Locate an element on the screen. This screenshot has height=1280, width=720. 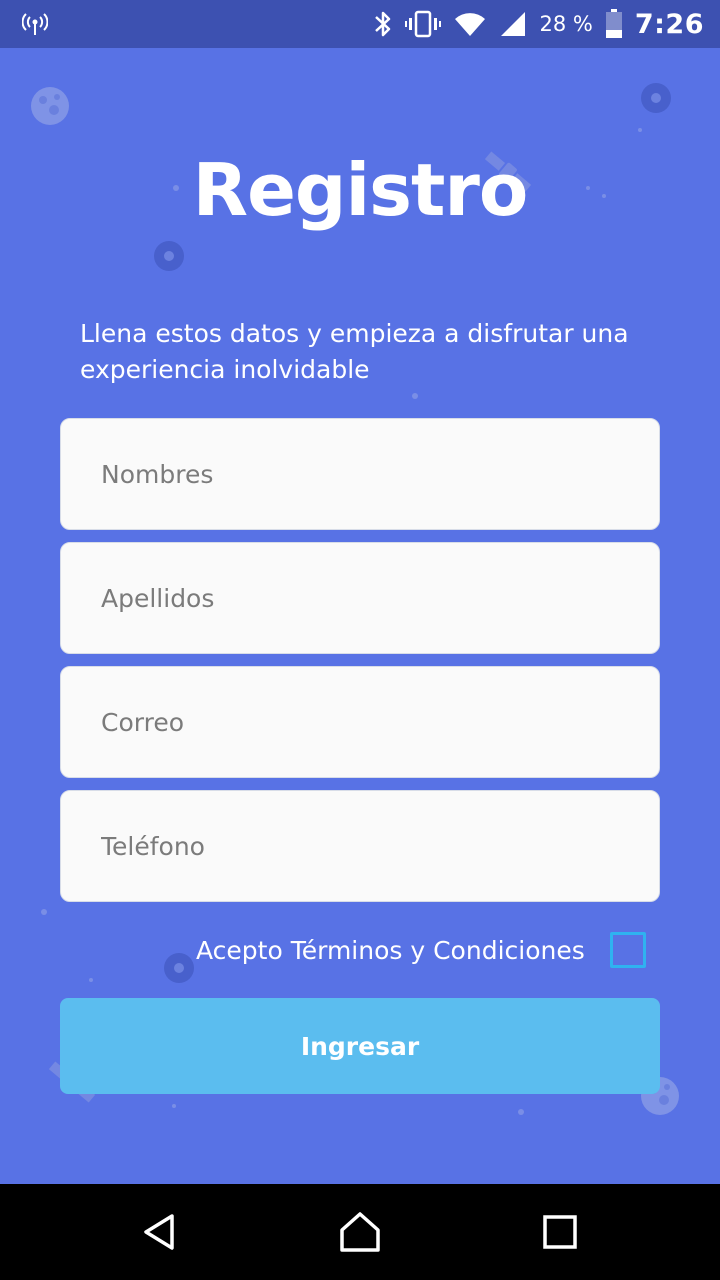
telefono-input is located at coordinates (361, 846).